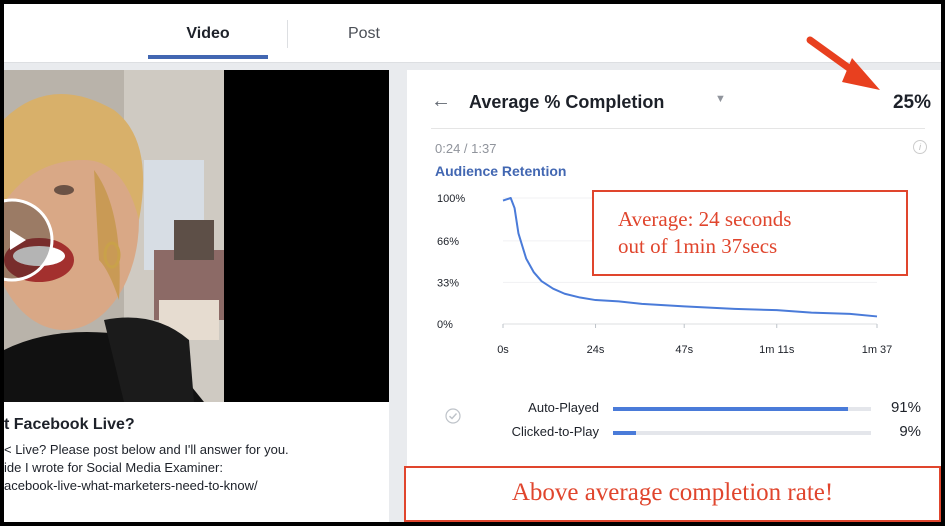 This screenshot has width=945, height=526. Describe the element at coordinates (843, 63) in the screenshot. I see `red-arrow-icon` at that location.